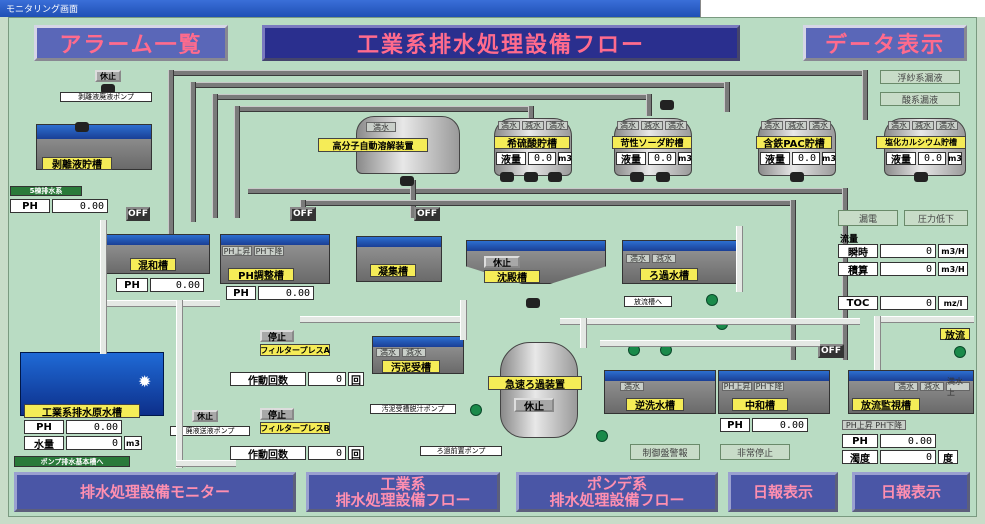 This screenshot has width=985, height=524. What do you see at coordinates (373, 145) in the screenshot?
I see `polymer-dissolver-label: 高分子自動溶解装置` at bounding box center [373, 145].